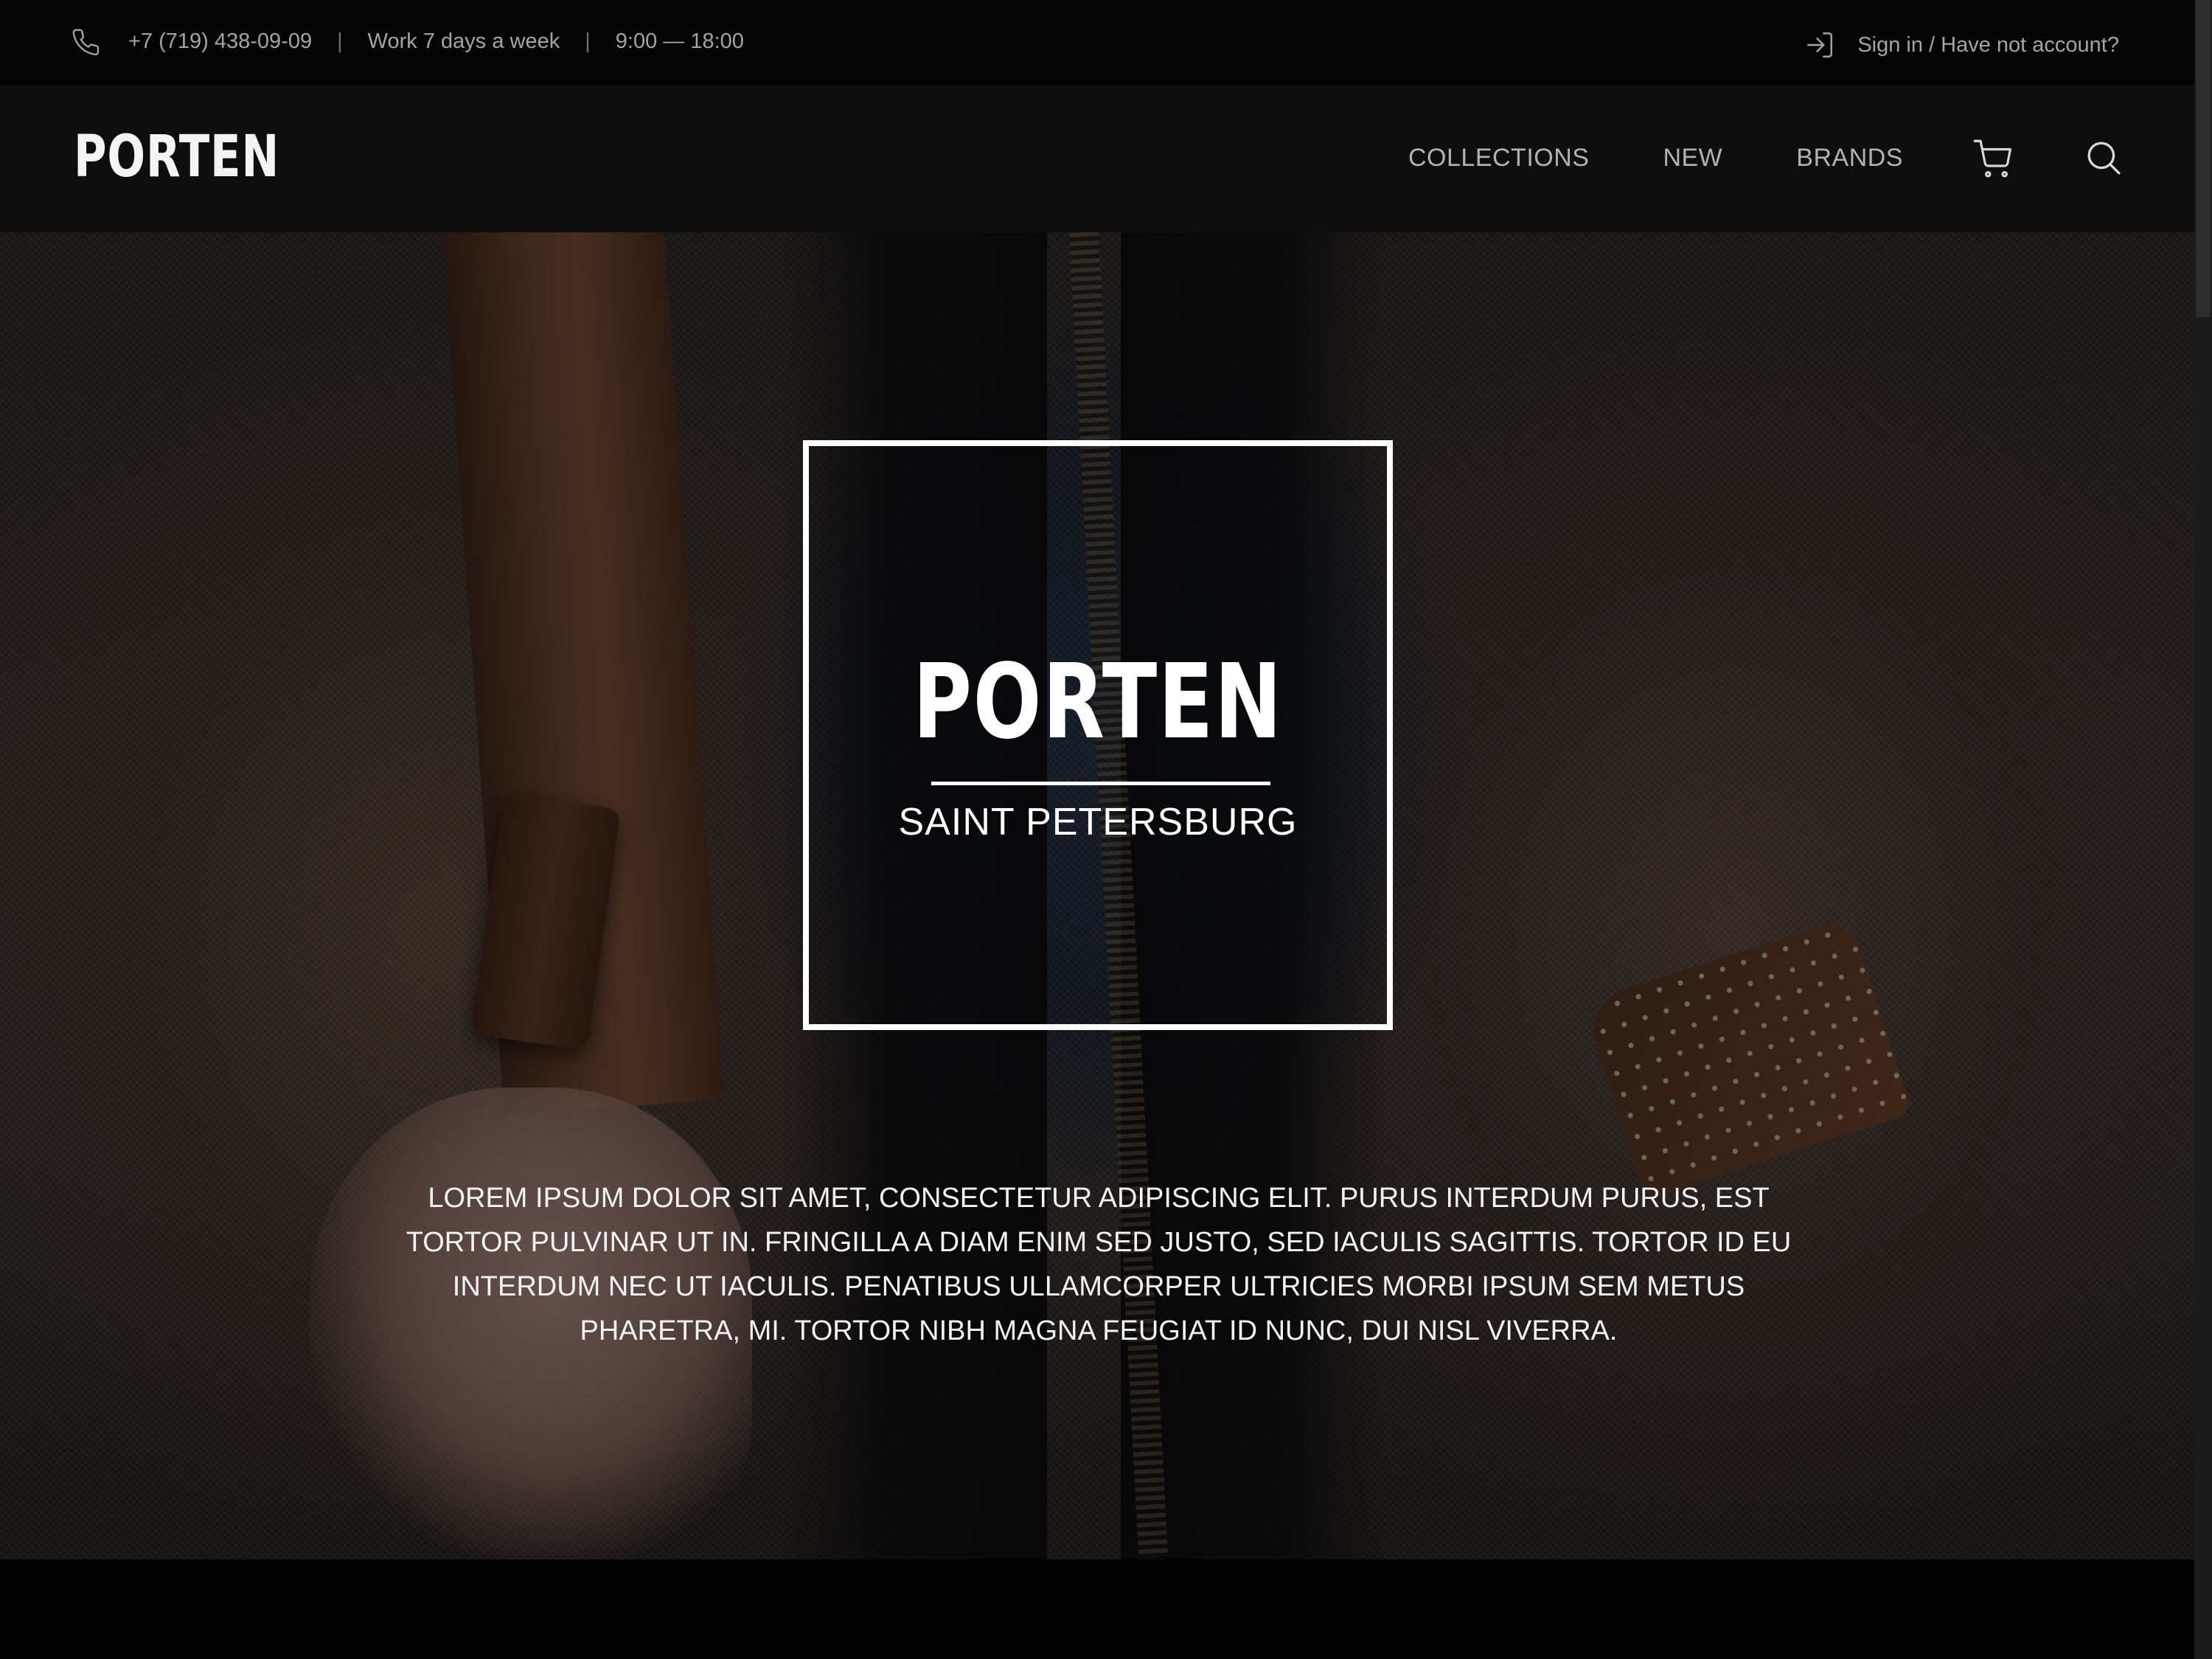  What do you see at coordinates (1993, 159) in the screenshot?
I see `cart-icon` at bounding box center [1993, 159].